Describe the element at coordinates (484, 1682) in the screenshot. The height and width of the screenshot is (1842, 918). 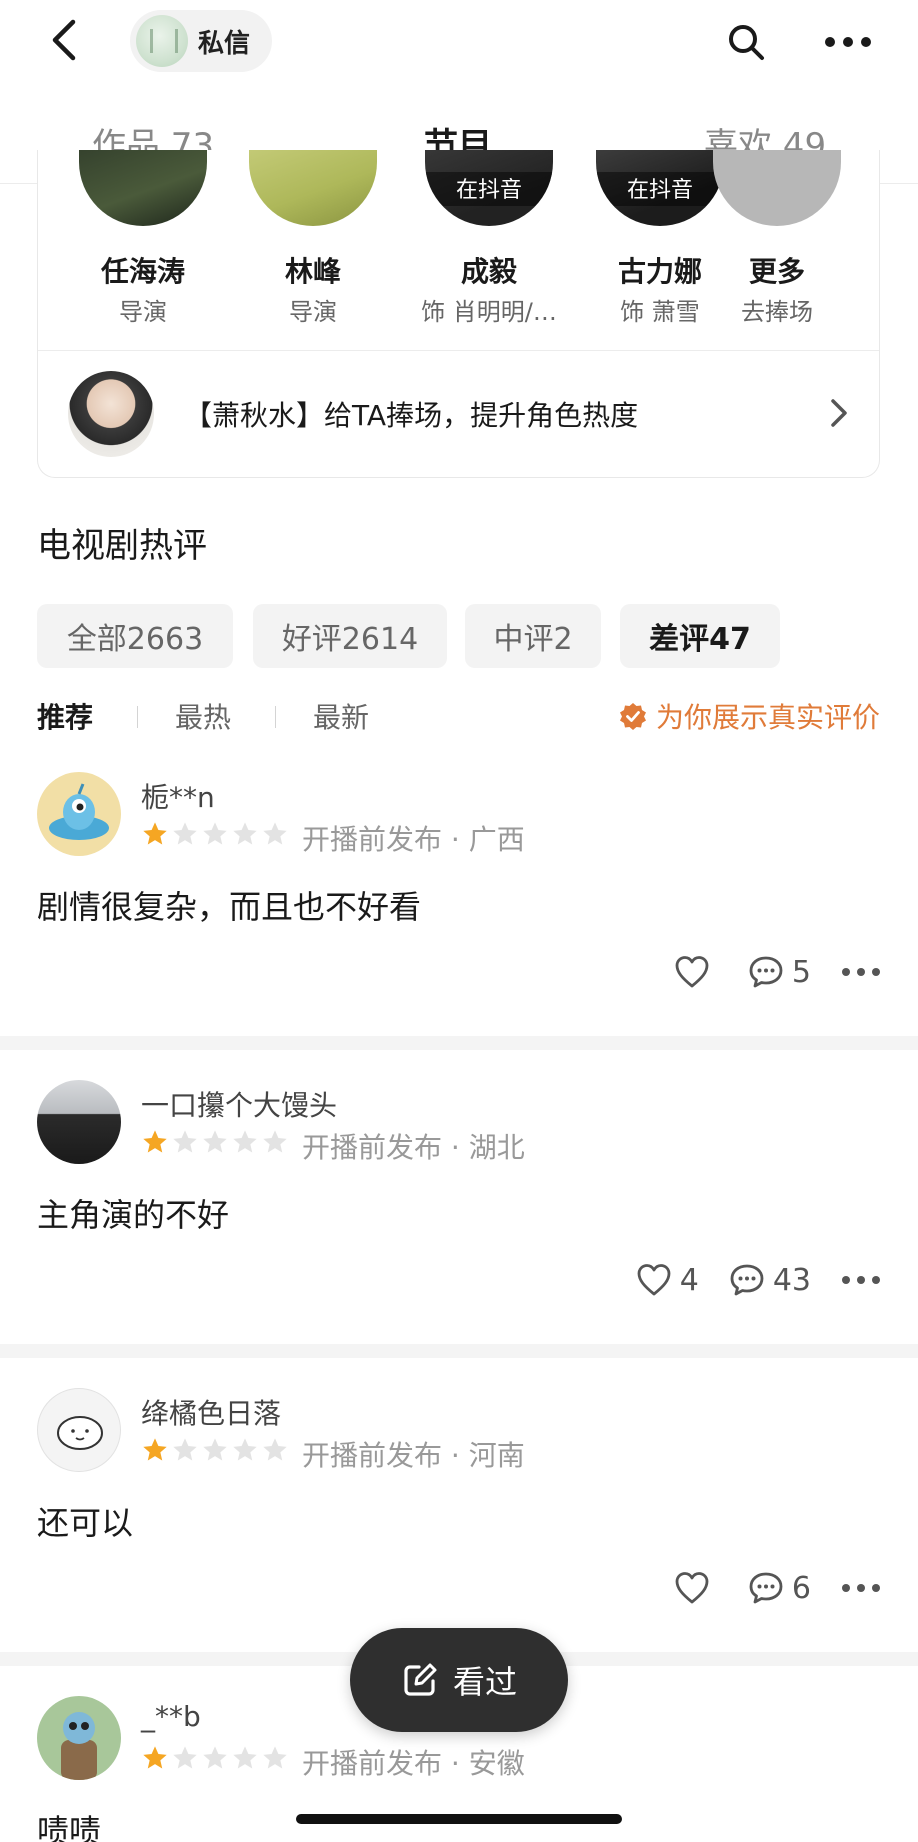
I see `watched-label: 看过` at that location.